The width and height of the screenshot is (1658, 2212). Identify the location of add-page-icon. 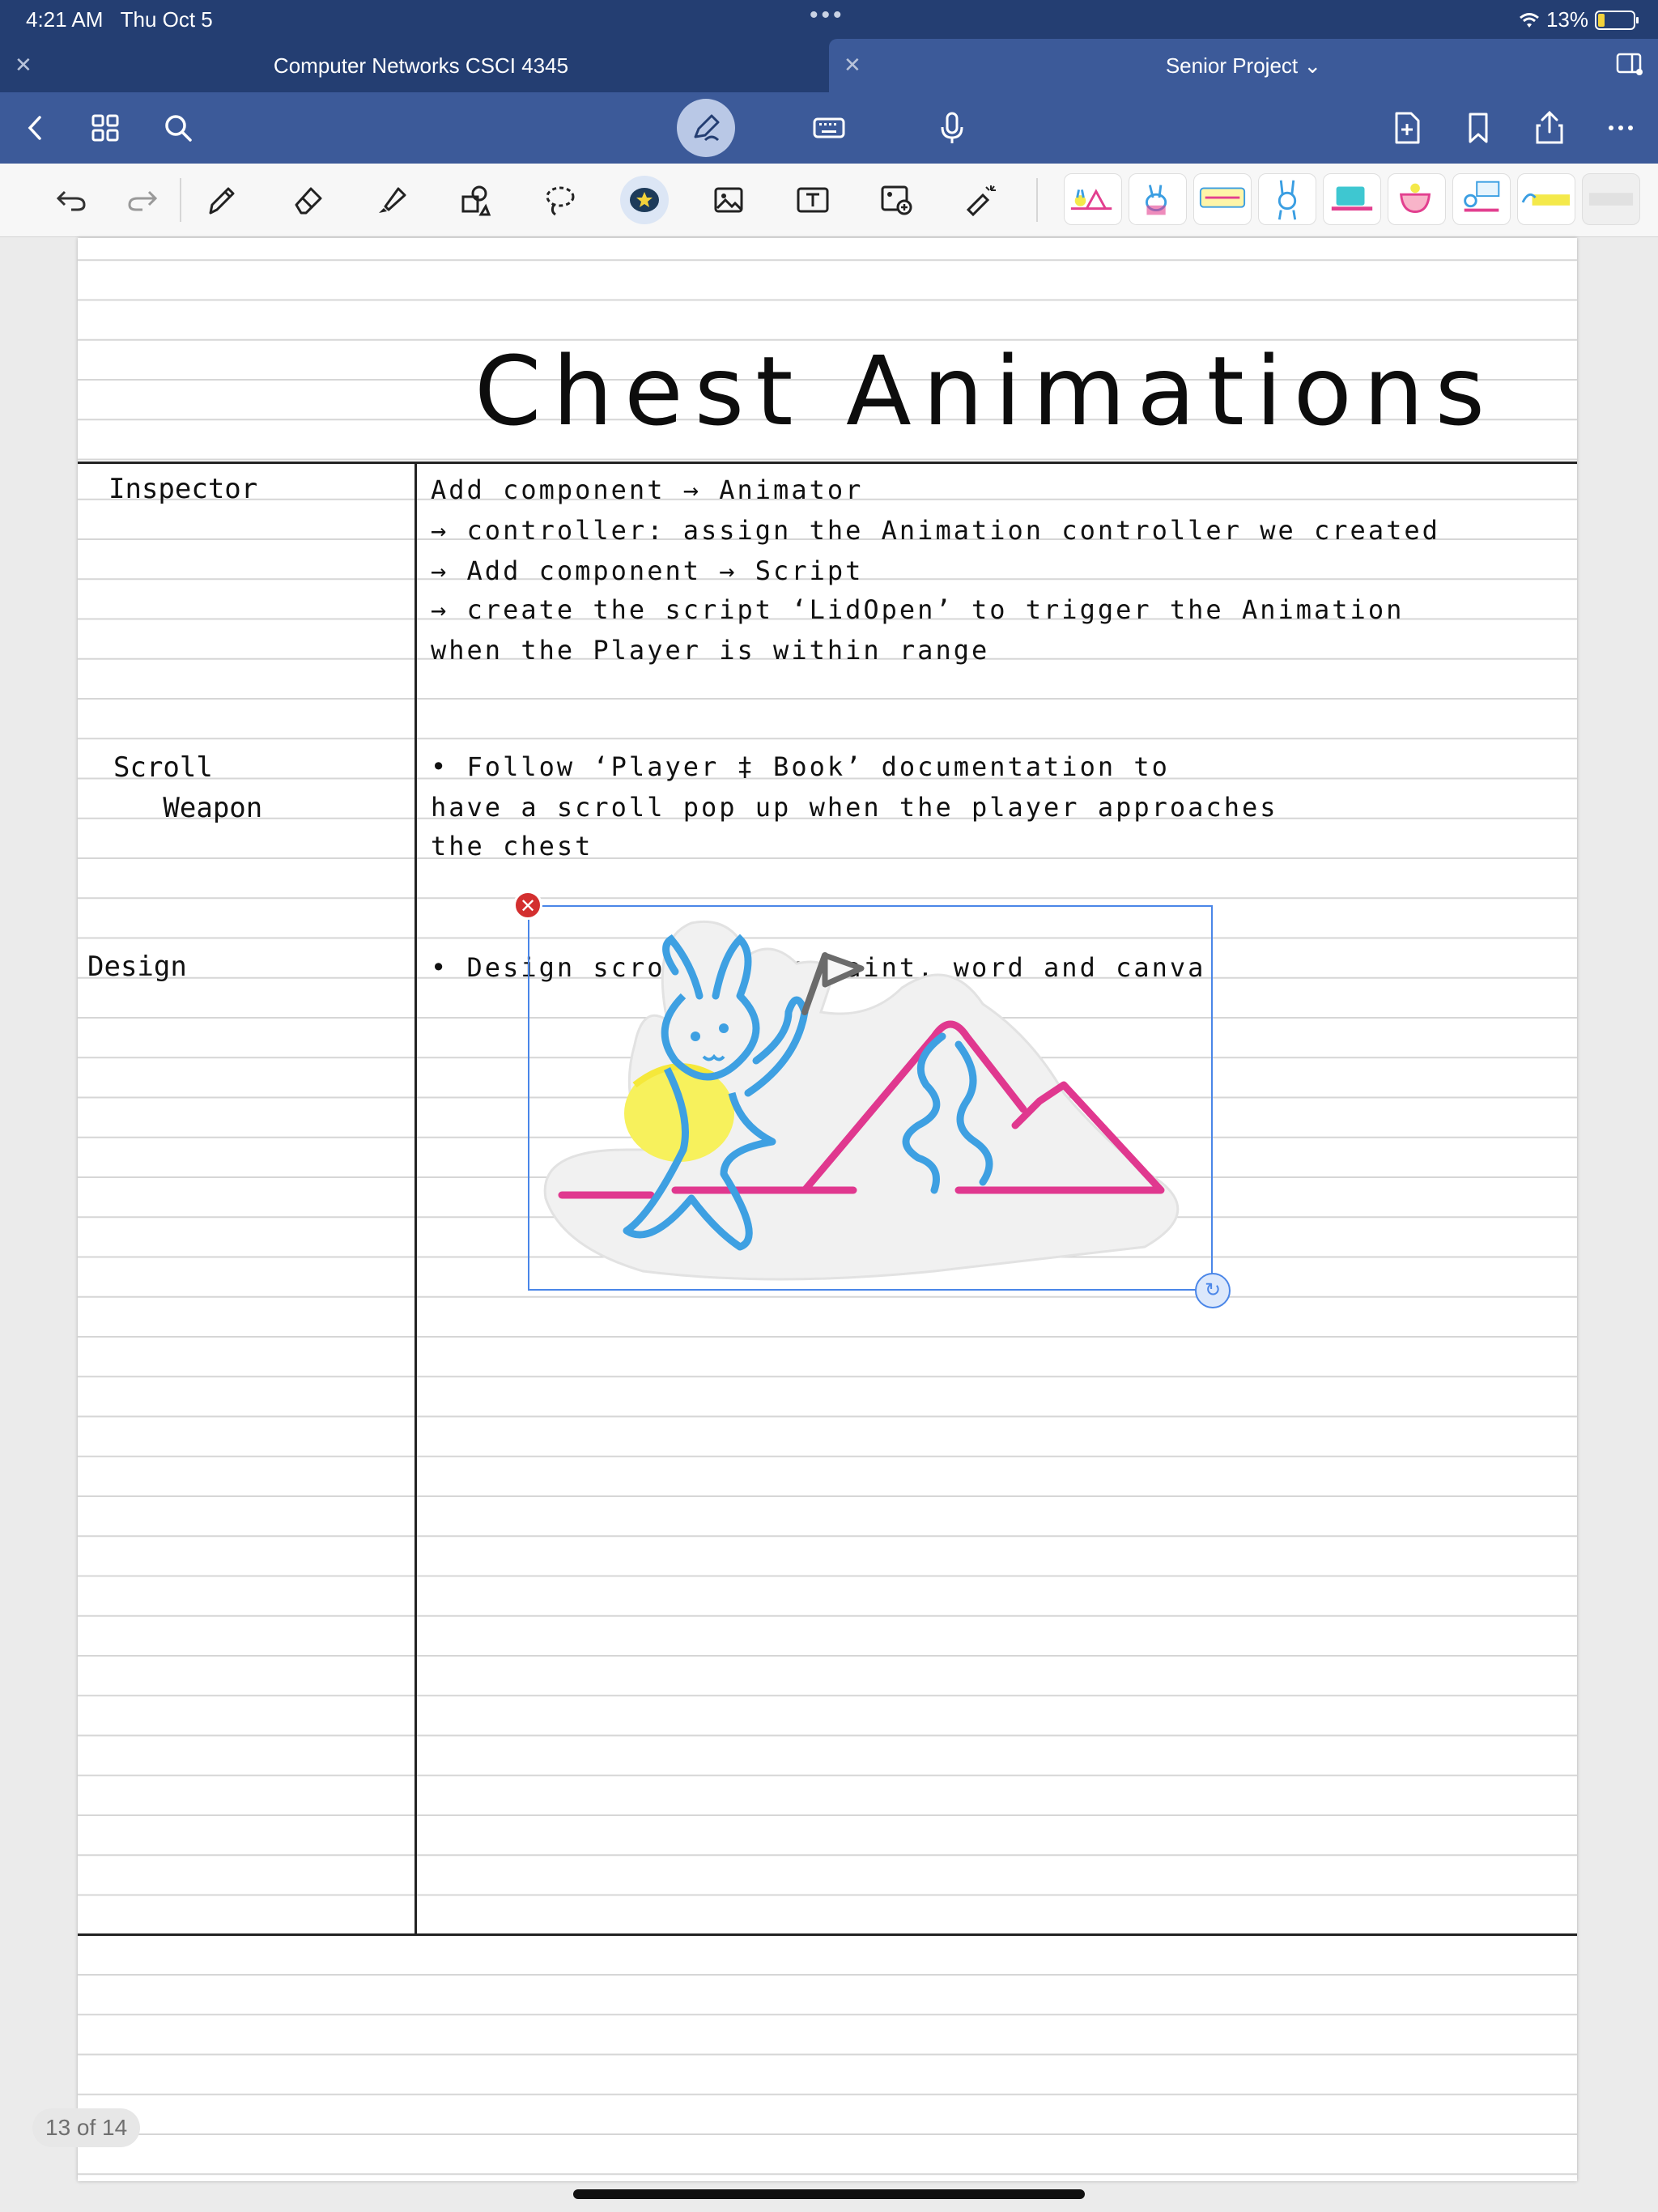
(1407, 128).